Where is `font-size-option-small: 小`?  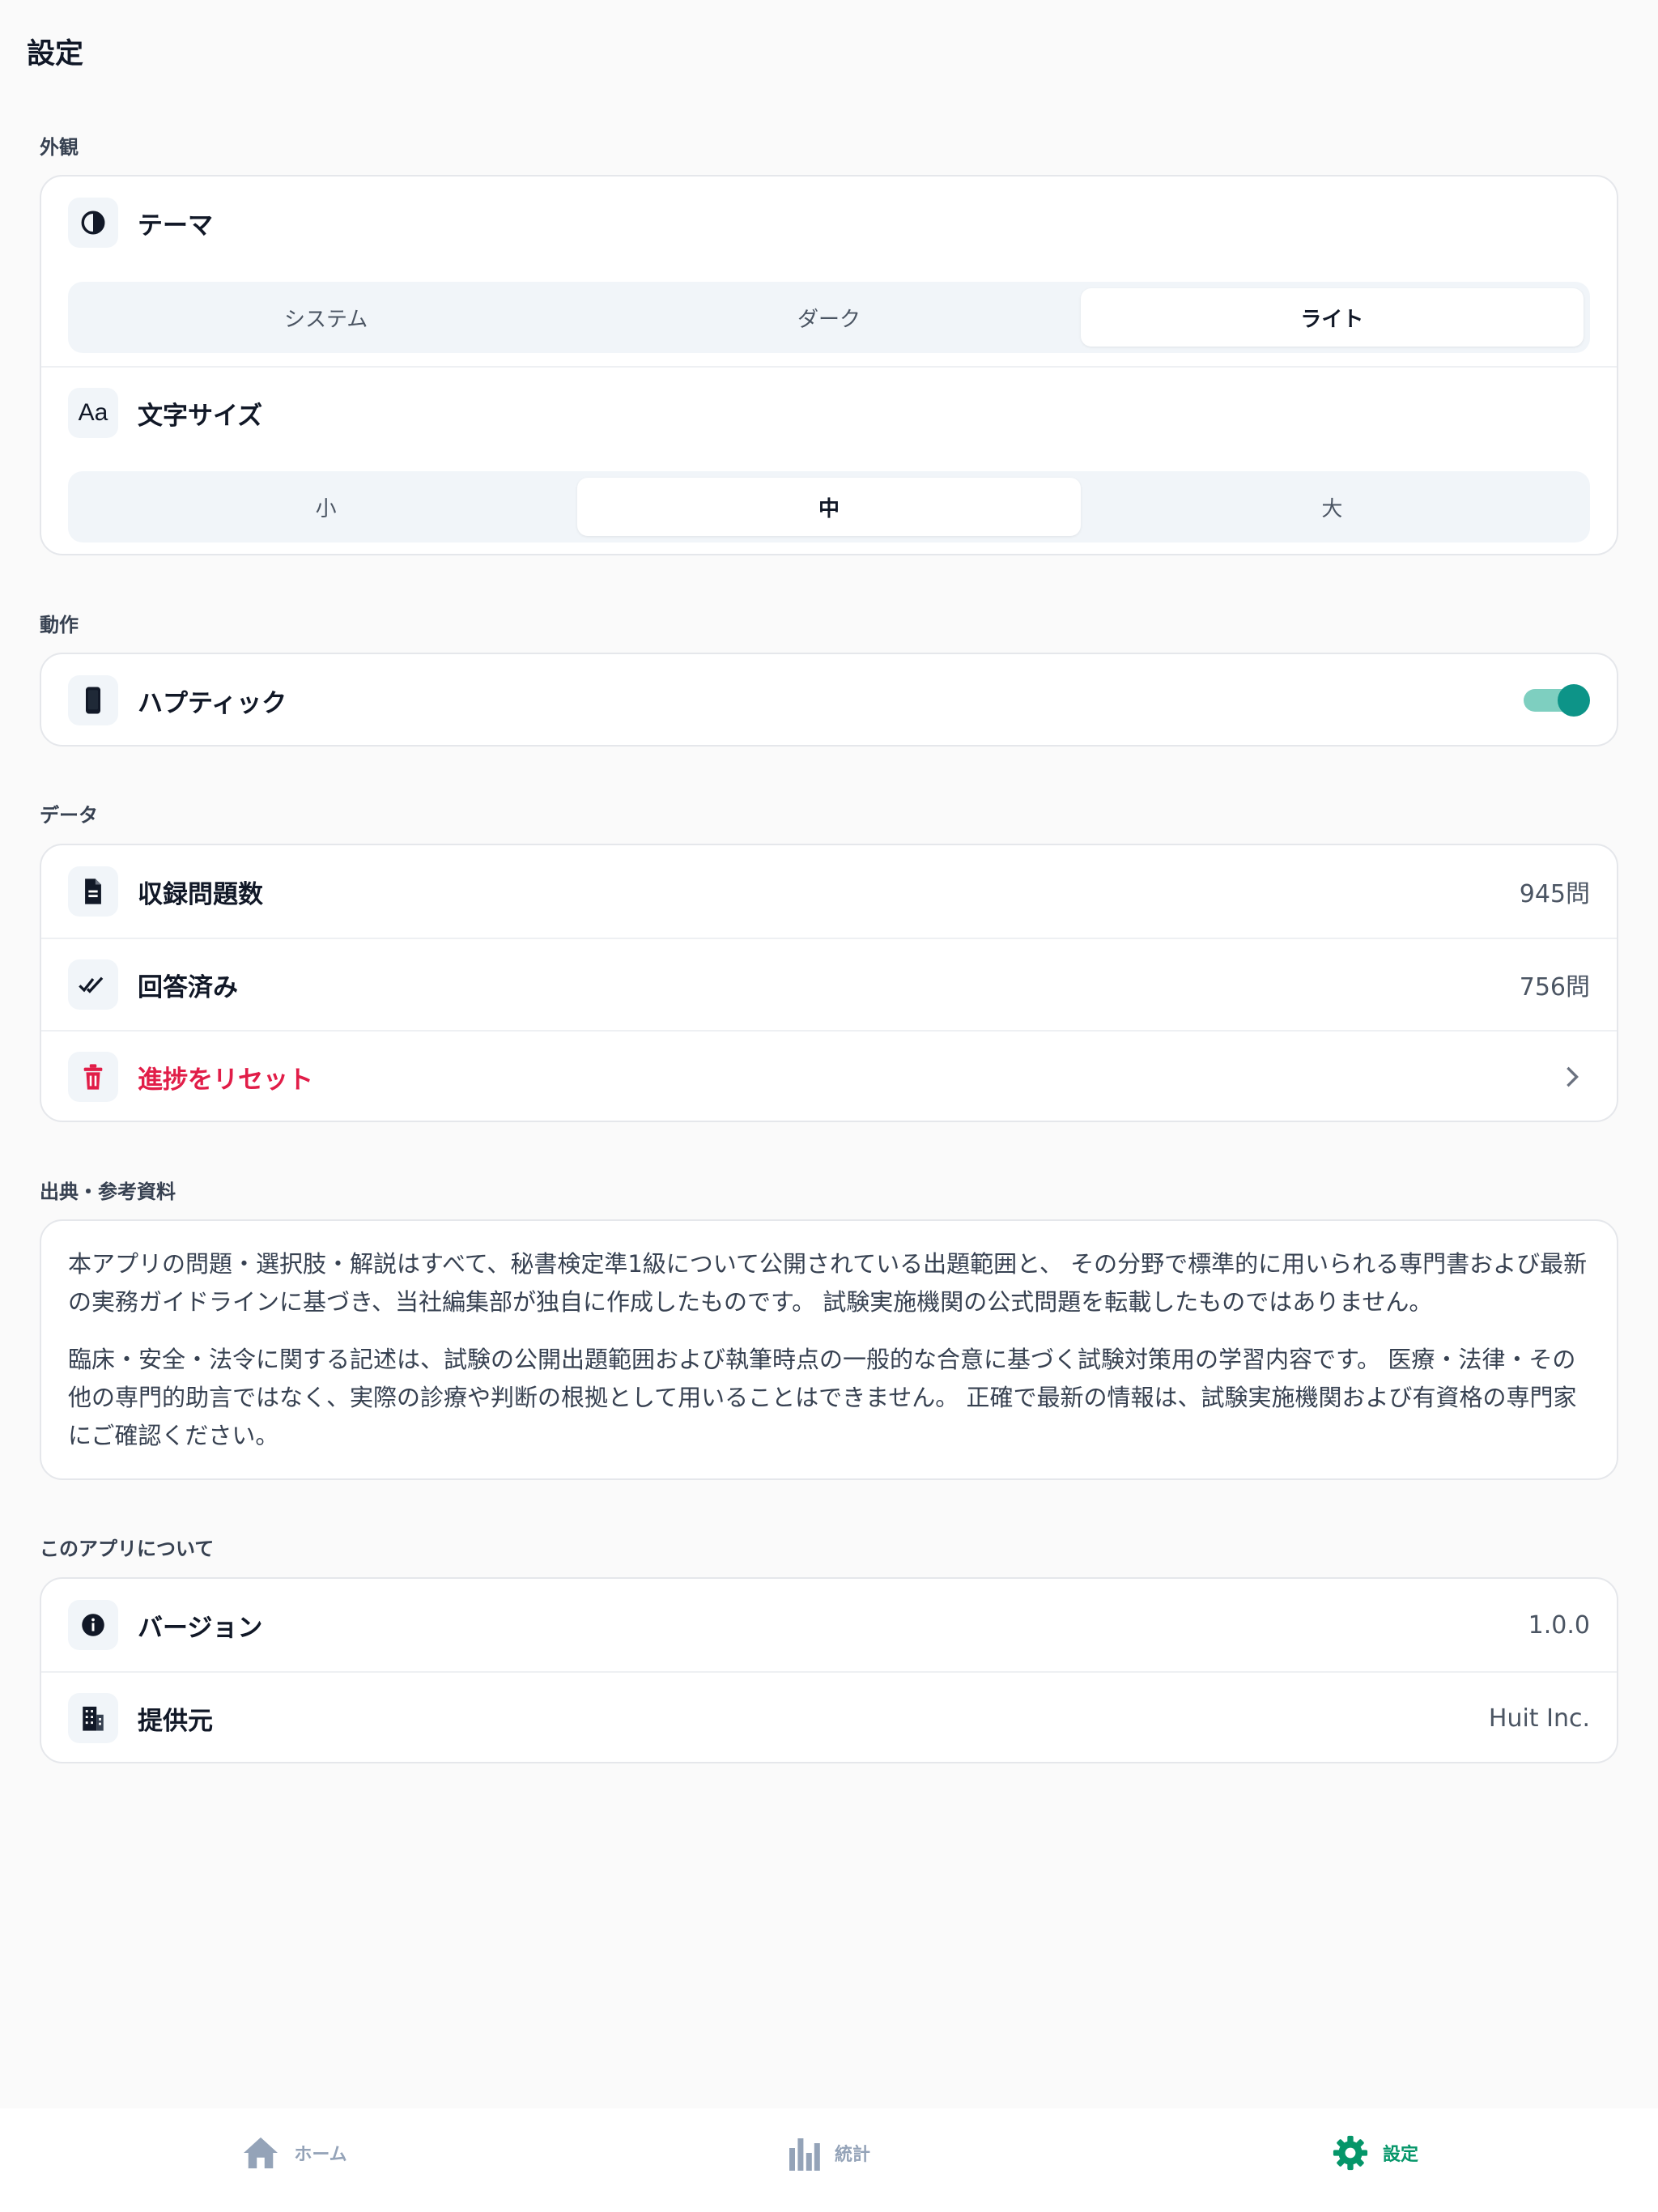
font-size-option-small: 小 is located at coordinates (325, 507).